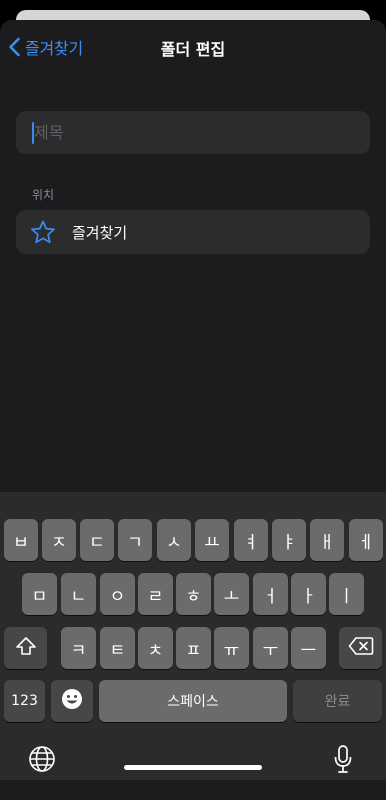  I want to click on key-giyeok: ㄱ, so click(135, 540).